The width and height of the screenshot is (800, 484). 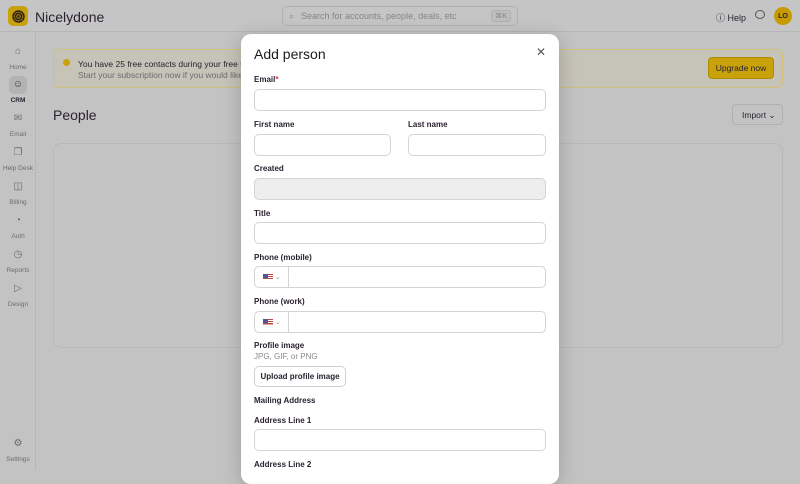 I want to click on phone-work-label: Phone (work), so click(x=279, y=301).